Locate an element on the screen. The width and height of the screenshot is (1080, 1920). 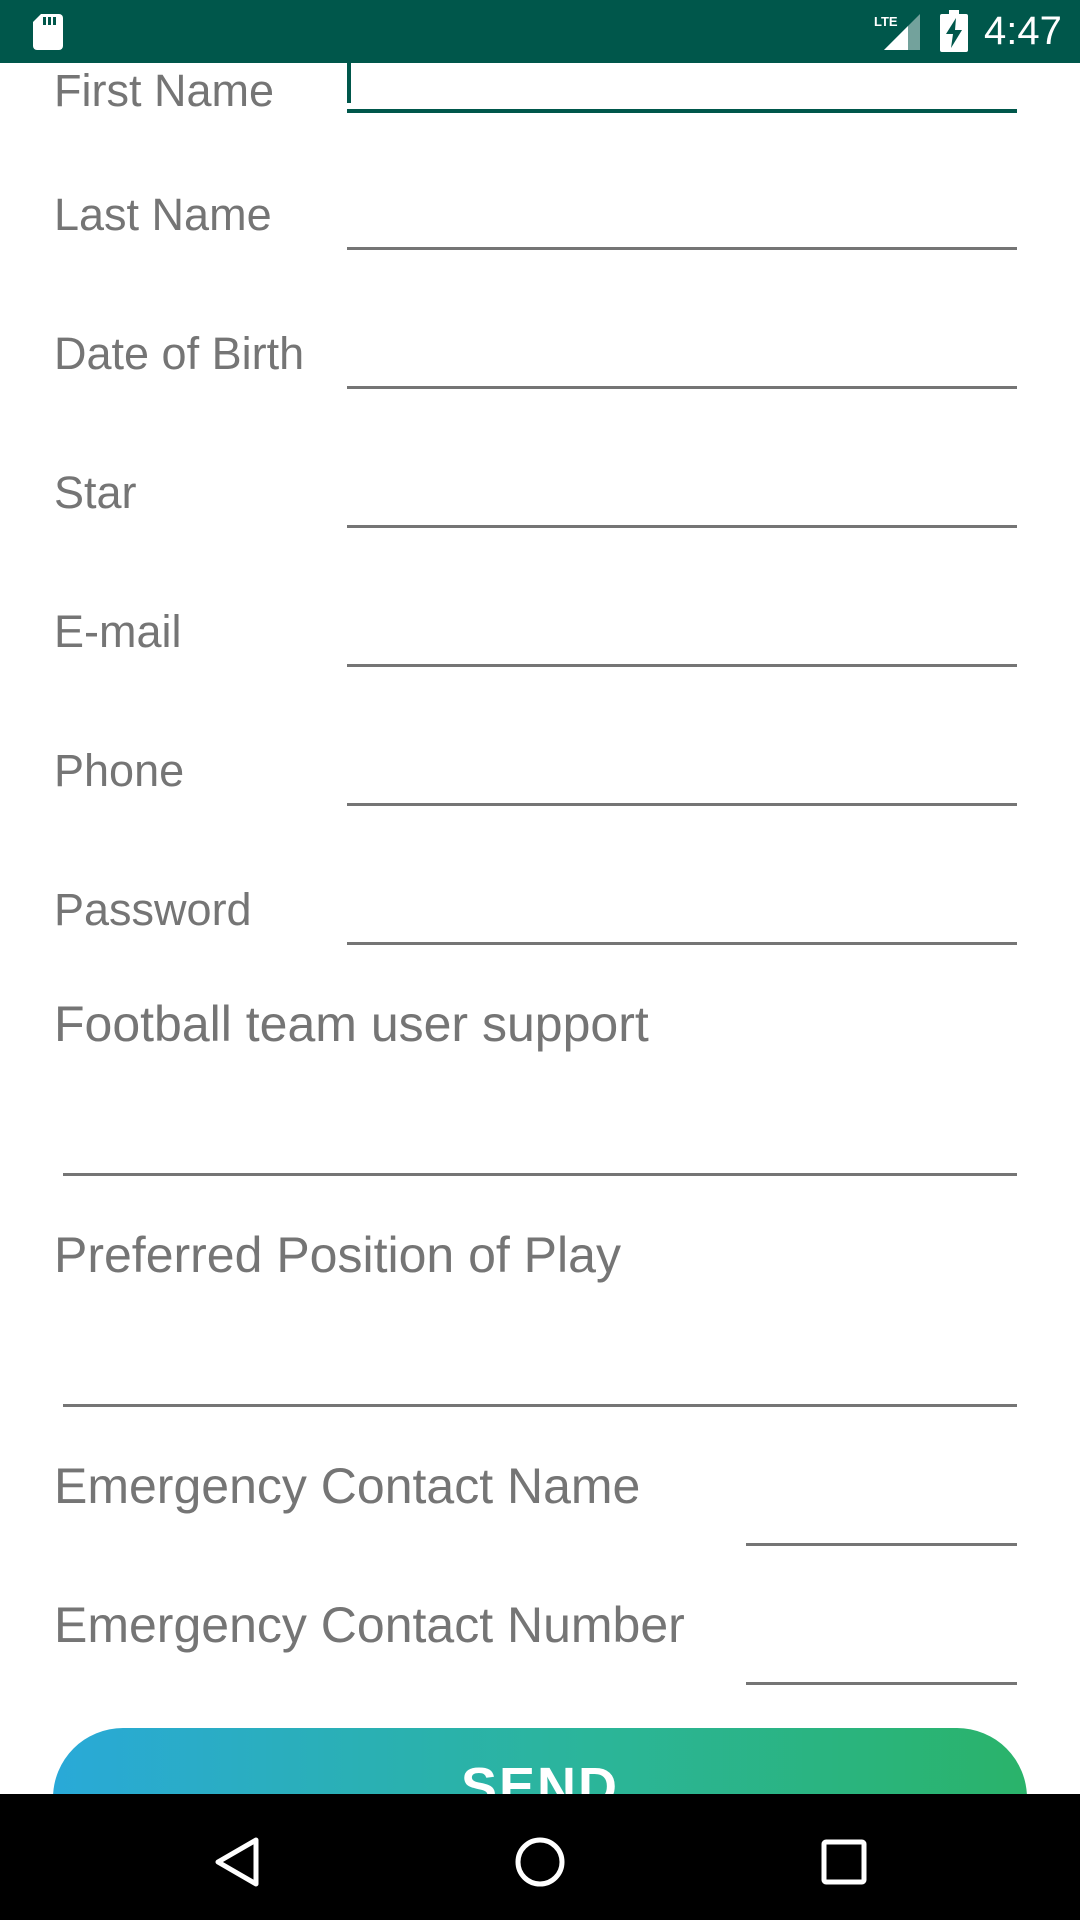
emergency-contact-number-underline is located at coordinates (881, 1683).